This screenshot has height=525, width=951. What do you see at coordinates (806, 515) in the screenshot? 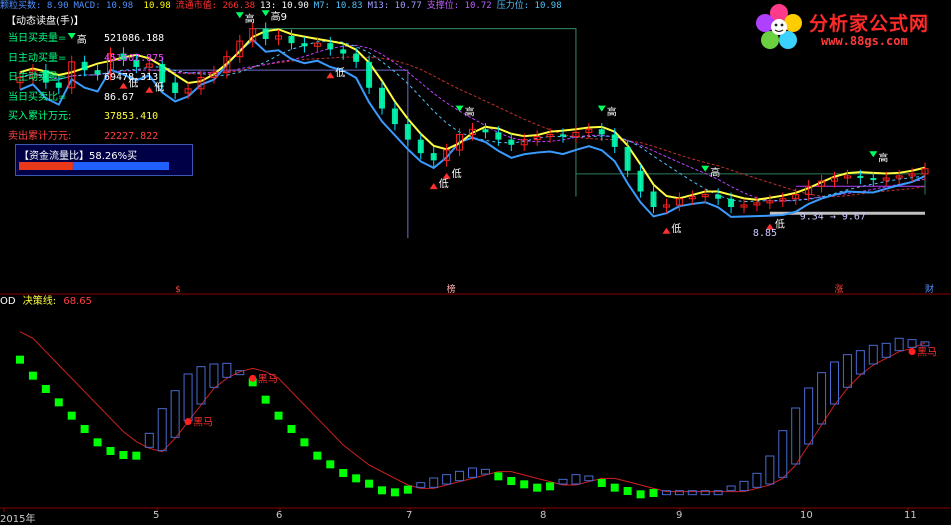
I see `x-axis-label: 10` at bounding box center [806, 515].